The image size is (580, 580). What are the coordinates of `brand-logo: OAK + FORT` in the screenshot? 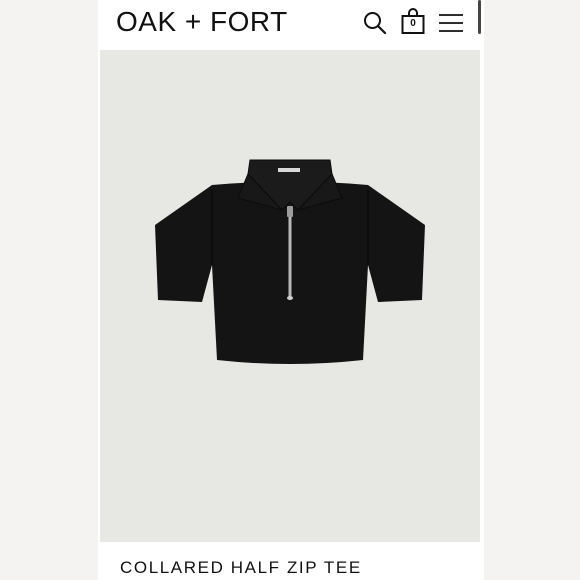 It's located at (202, 22).